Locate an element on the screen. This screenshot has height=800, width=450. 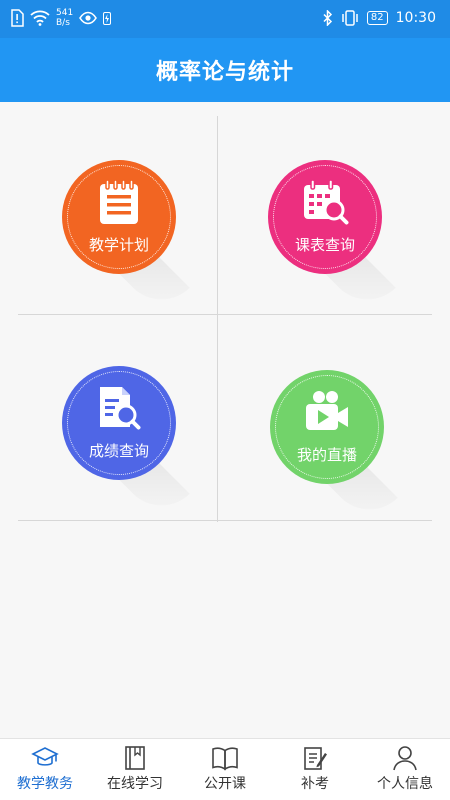
nav-item-personal-info: 个人信息 is located at coordinates (405, 769).